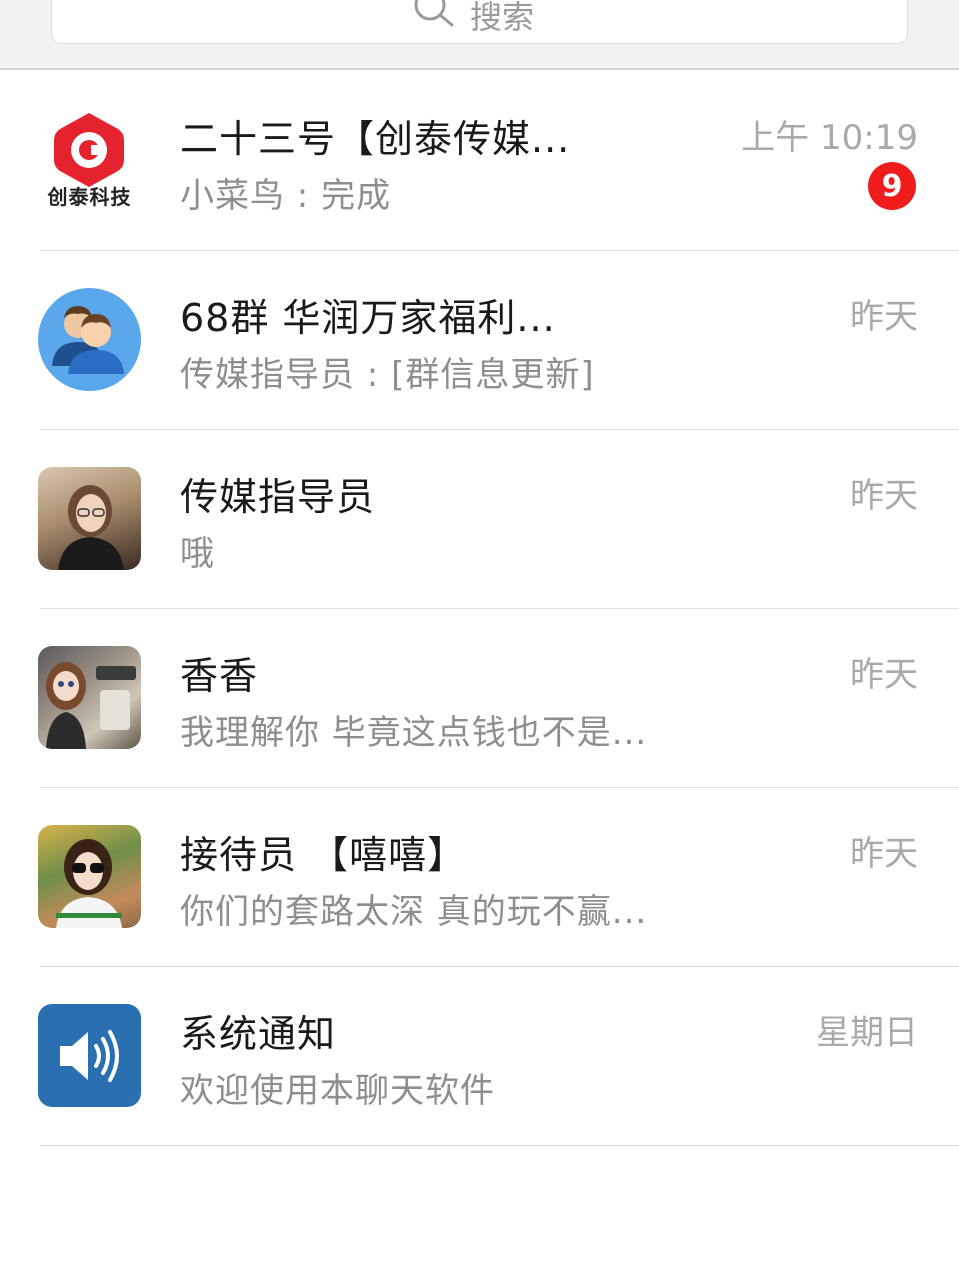 This screenshot has height=1278, width=959. I want to click on system-notice-avatar, so click(89, 1055).